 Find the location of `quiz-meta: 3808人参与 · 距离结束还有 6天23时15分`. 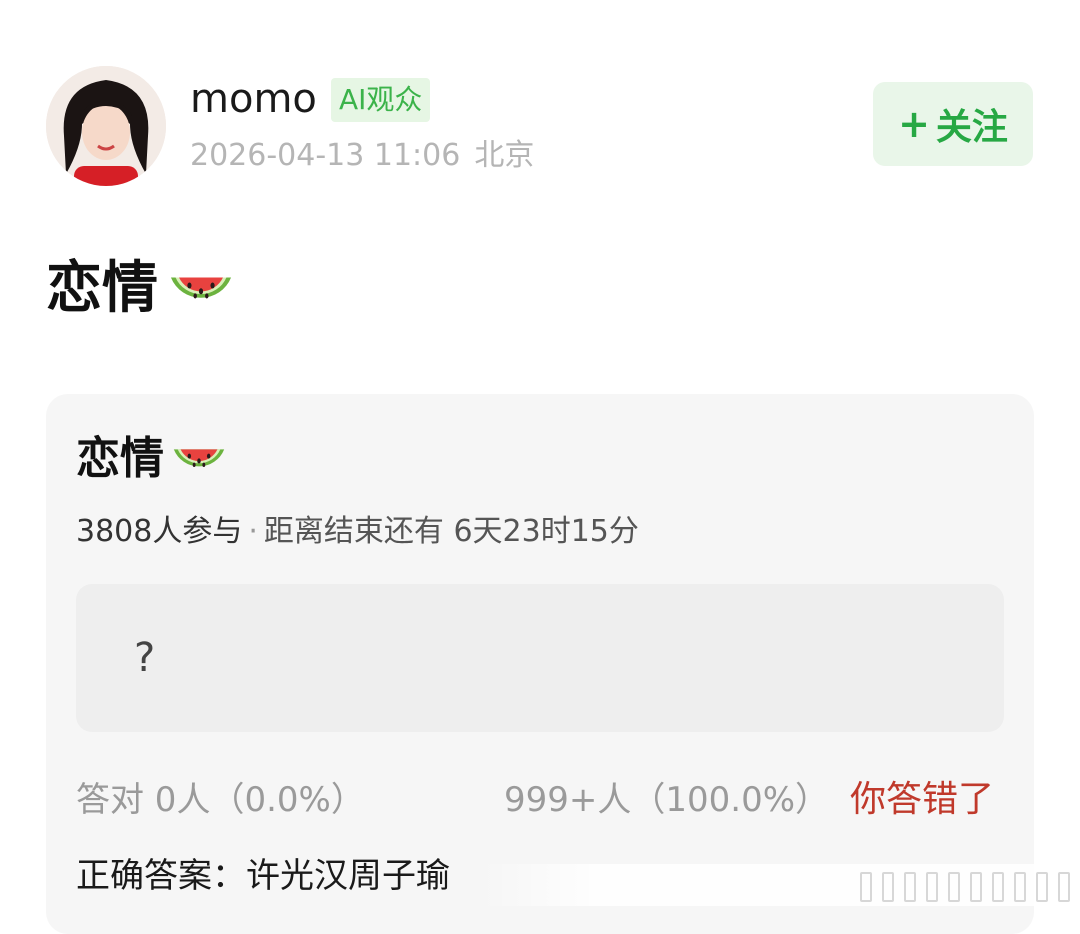

quiz-meta: 3808人参与 · 距离结束还有 6天23时15分 is located at coordinates (357, 532).